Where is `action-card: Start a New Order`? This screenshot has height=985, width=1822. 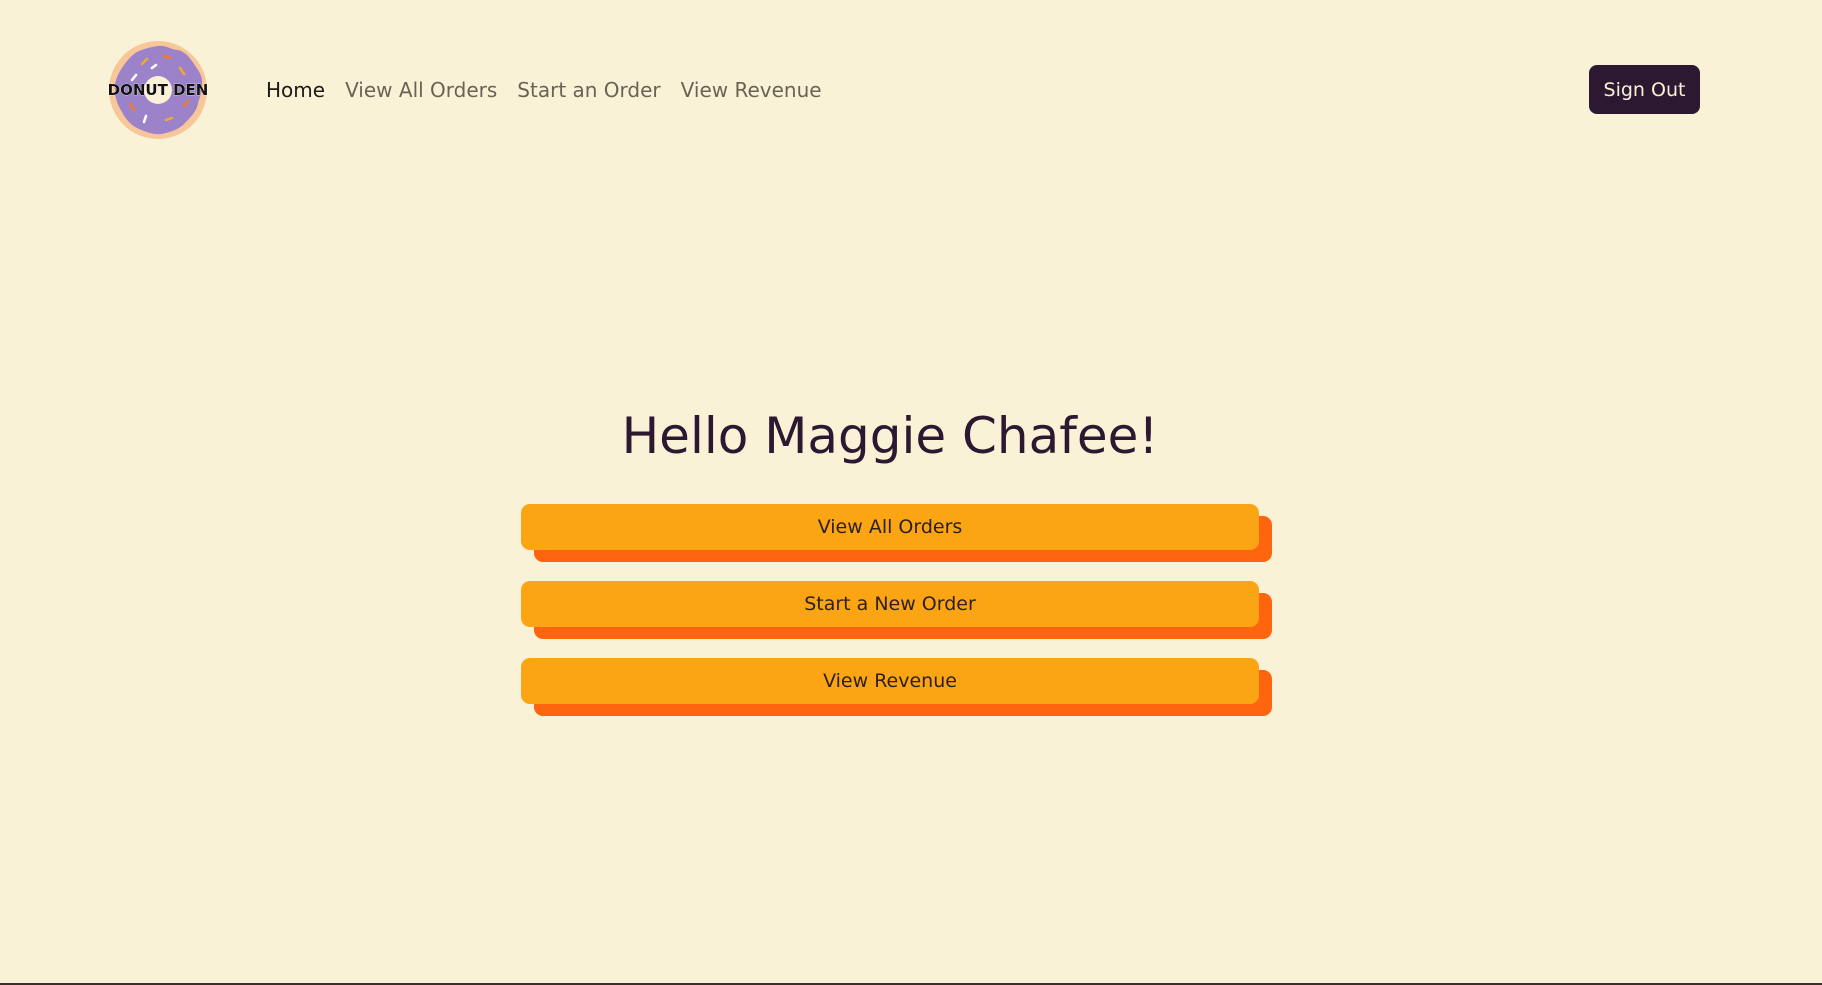 action-card: Start a New Order is located at coordinates (896, 610).